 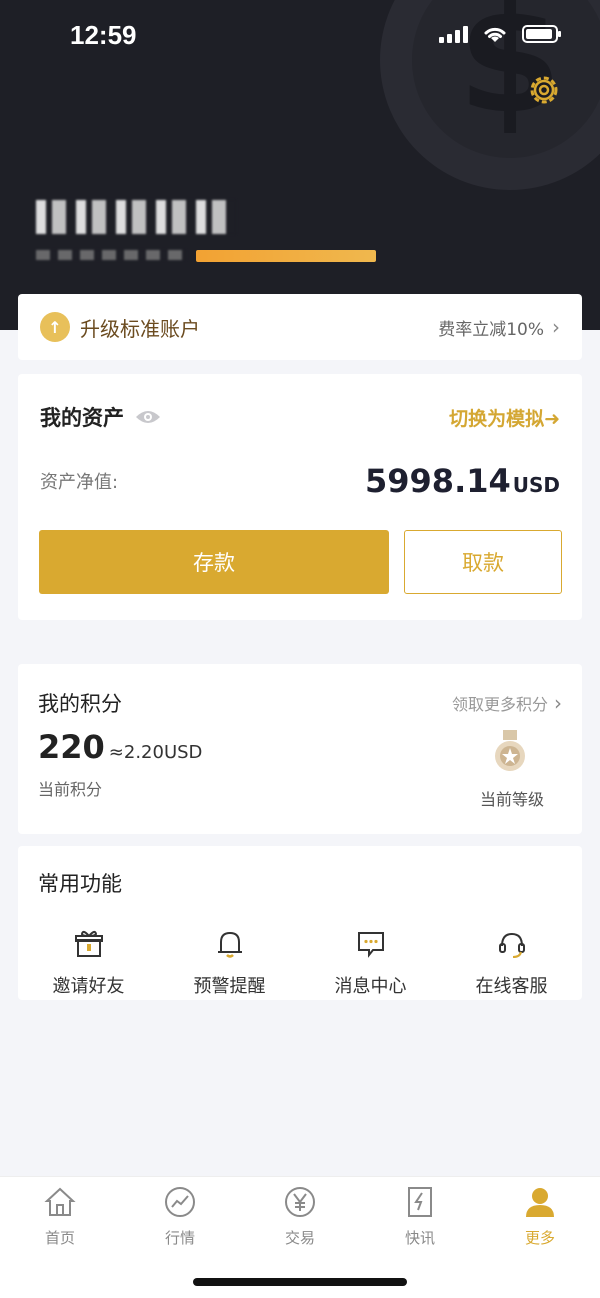 I want to click on net-value-unit: USD, so click(x=536, y=485).